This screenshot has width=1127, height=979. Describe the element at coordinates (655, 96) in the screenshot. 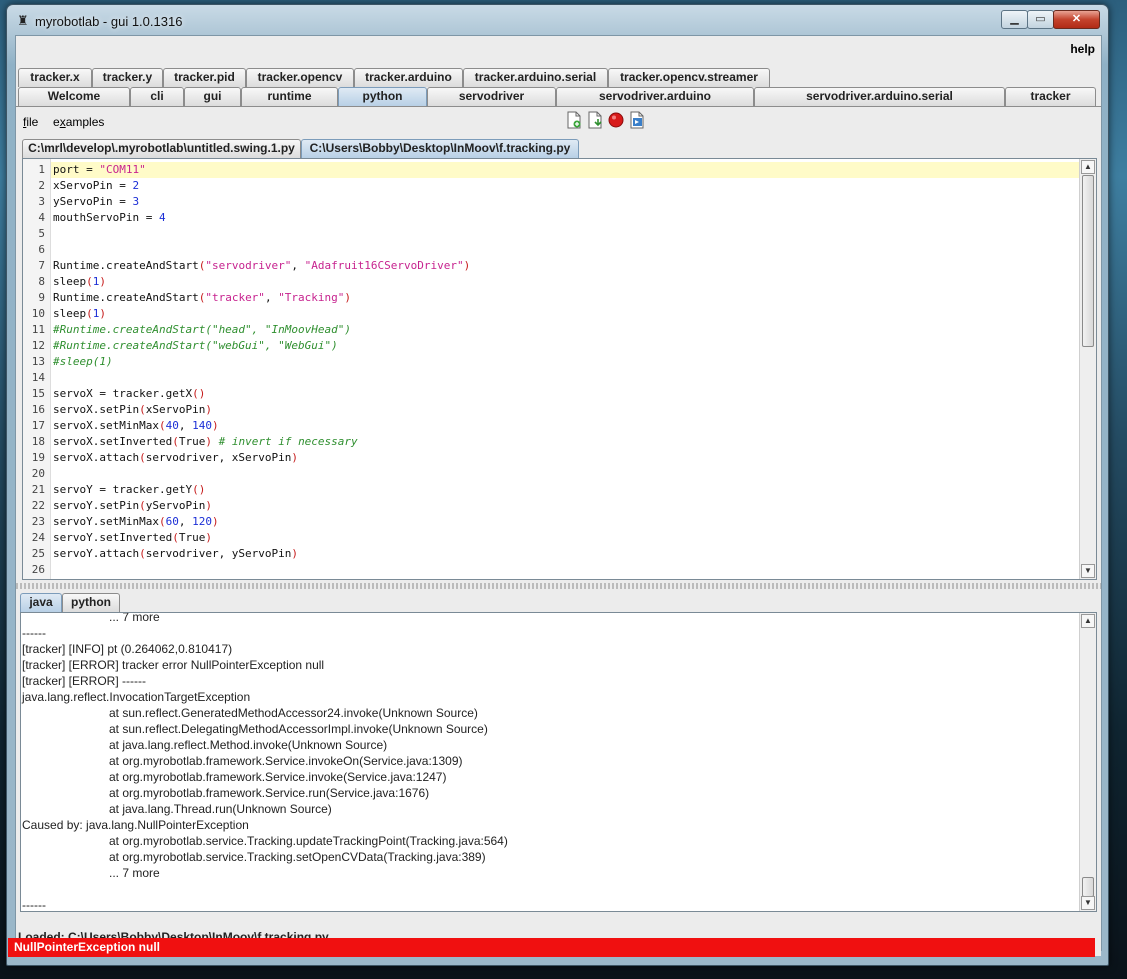

I see `tab-servodriver-arduino: servodriver.arduino` at that location.